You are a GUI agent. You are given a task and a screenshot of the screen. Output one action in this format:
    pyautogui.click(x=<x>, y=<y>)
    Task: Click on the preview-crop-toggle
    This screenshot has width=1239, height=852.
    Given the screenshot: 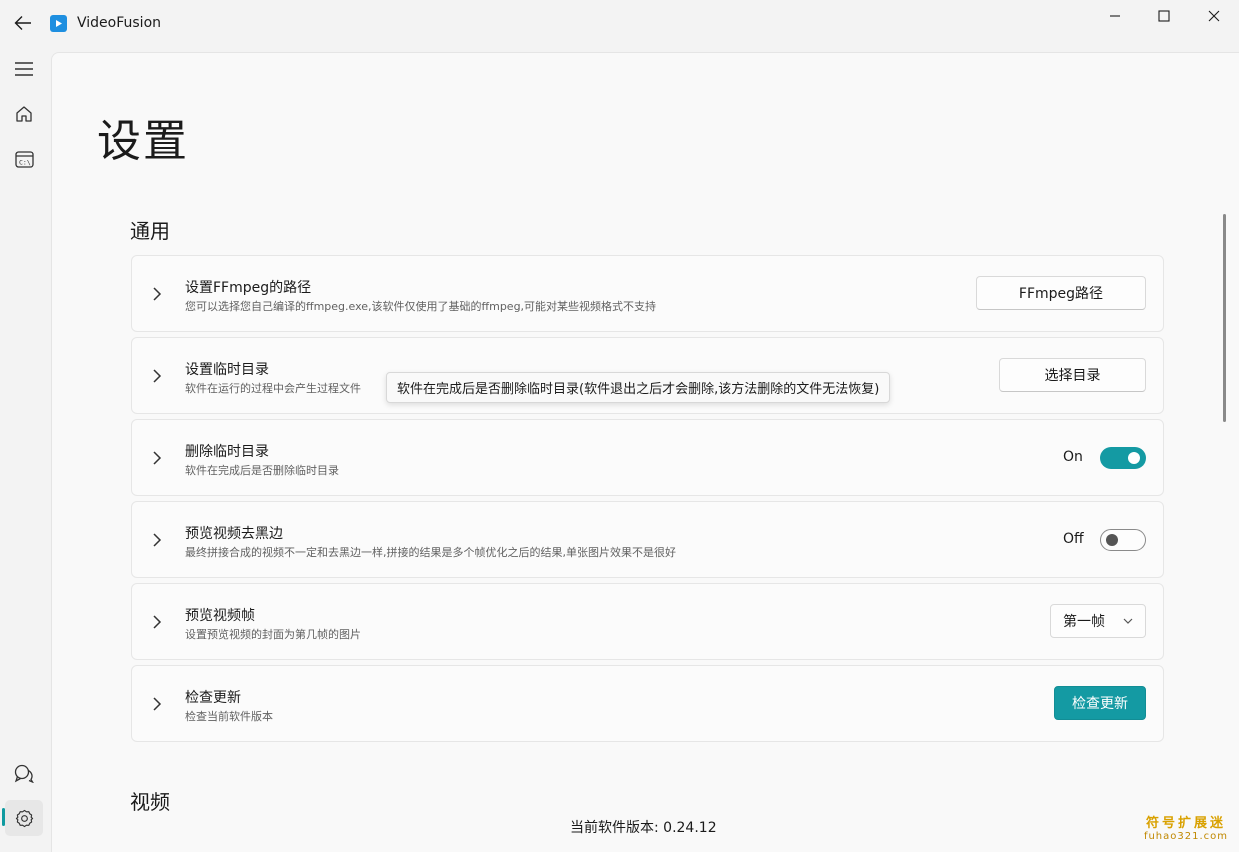 What is the action you would take?
    pyautogui.click(x=1123, y=540)
    